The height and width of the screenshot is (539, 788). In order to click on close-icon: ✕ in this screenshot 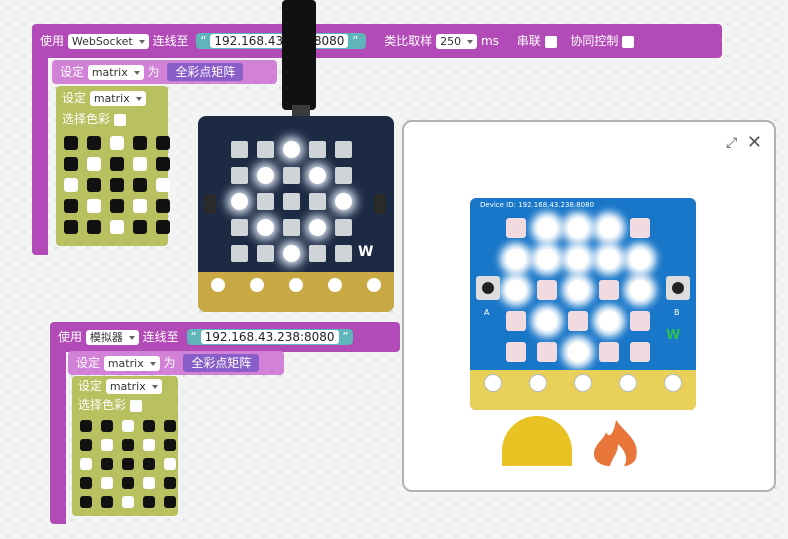, I will do `click(754, 143)`.